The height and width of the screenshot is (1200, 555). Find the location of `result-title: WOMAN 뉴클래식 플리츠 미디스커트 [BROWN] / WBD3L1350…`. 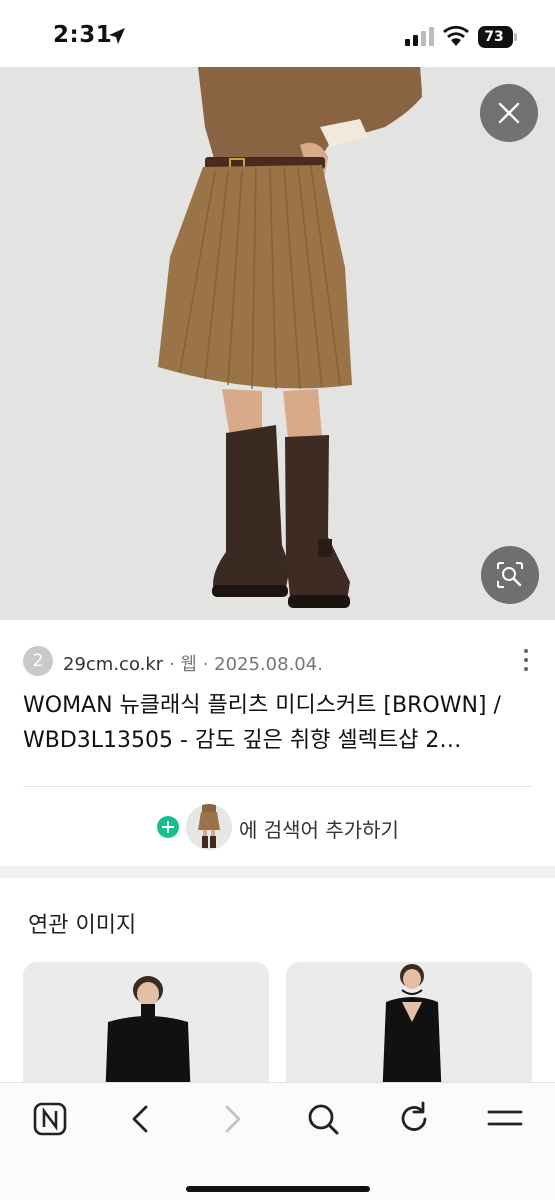

result-title: WOMAN 뉴클래식 플리츠 미디스커트 [BROWN] / WBD3L1350… is located at coordinates (278, 723).